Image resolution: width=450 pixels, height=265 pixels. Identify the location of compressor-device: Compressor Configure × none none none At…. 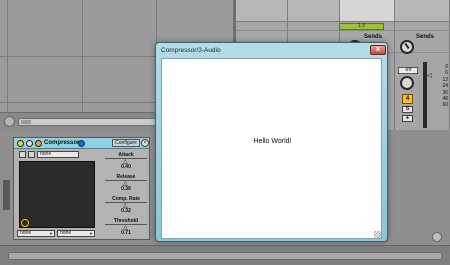
(81, 188).